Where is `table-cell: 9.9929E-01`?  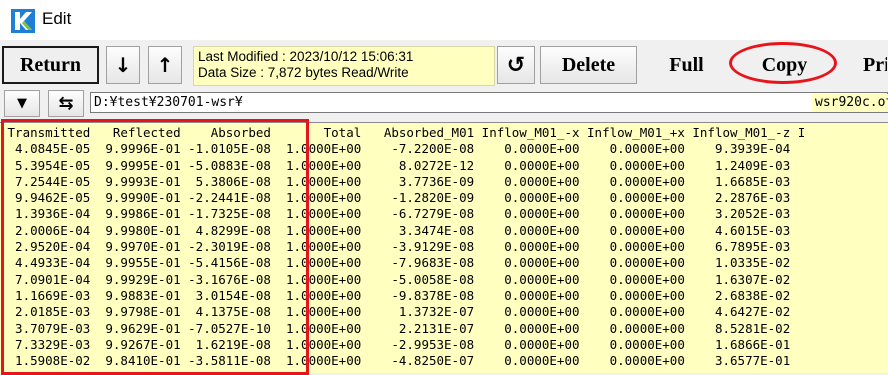 table-cell: 9.9929E-01 is located at coordinates (135, 279).